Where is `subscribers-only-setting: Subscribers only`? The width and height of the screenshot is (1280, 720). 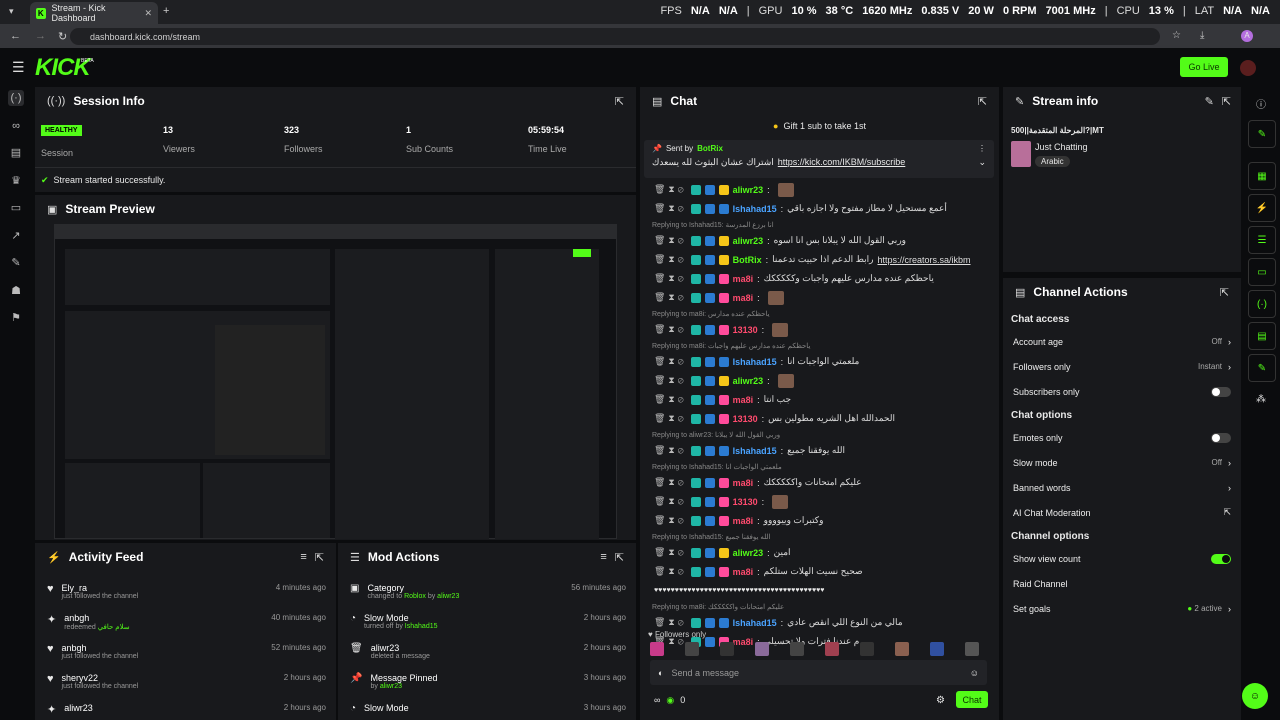
subscribers-only-setting: Subscribers only is located at coordinates (1122, 391).